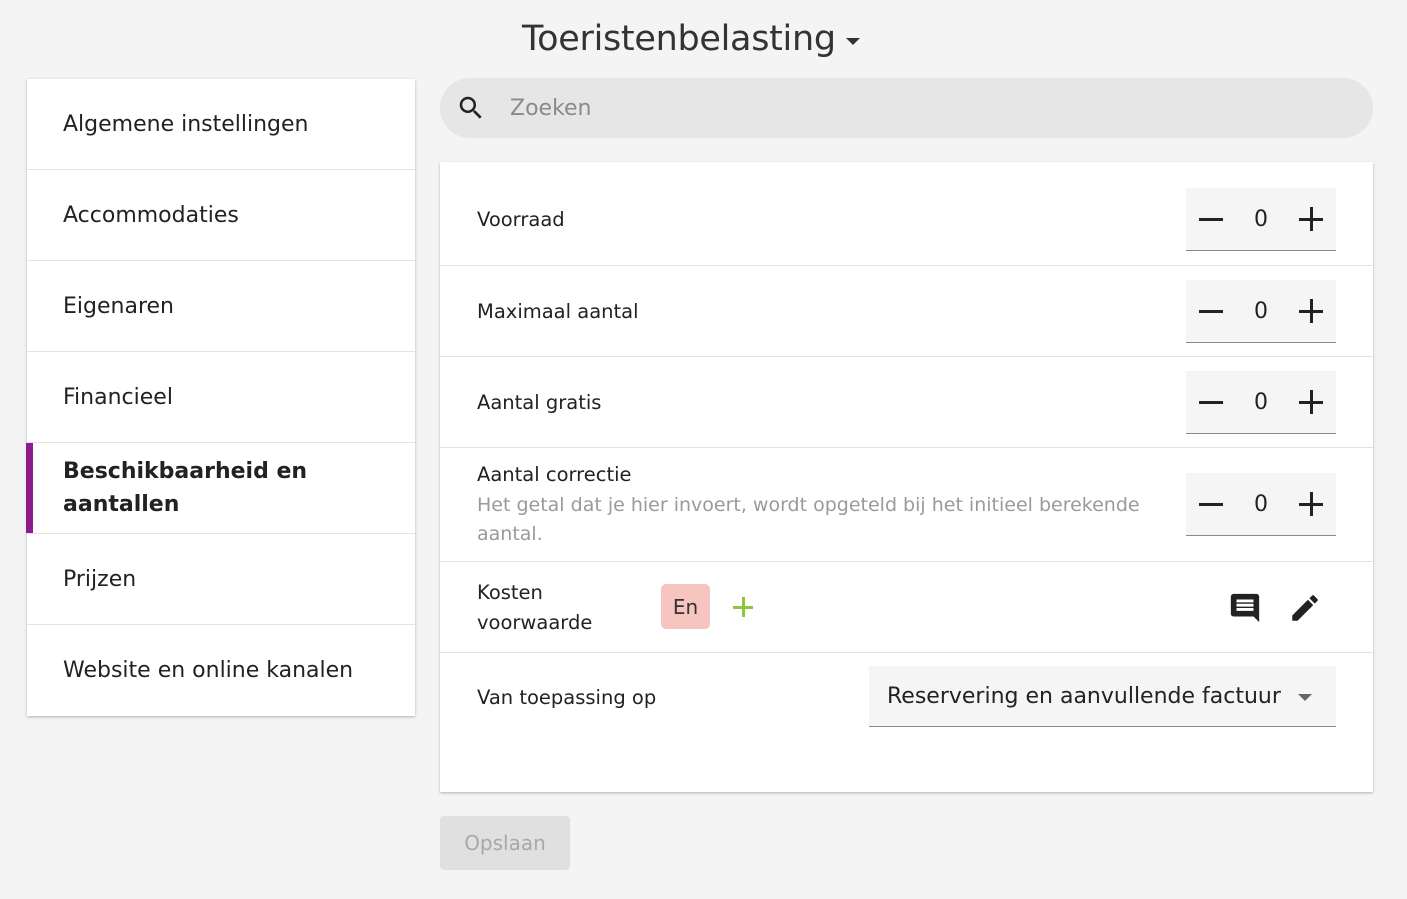 This screenshot has width=1407, height=899. I want to click on search-bar, so click(906, 108).